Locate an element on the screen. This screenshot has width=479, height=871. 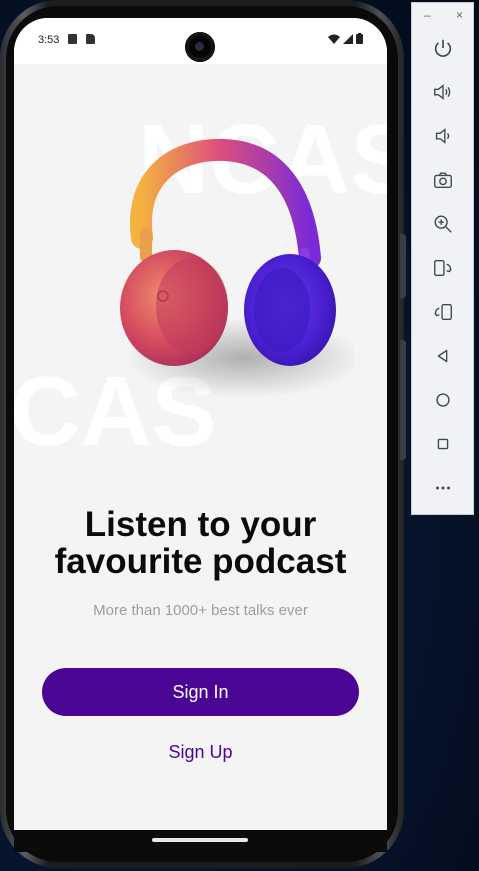
volume-down-icon is located at coordinates (442, 136).